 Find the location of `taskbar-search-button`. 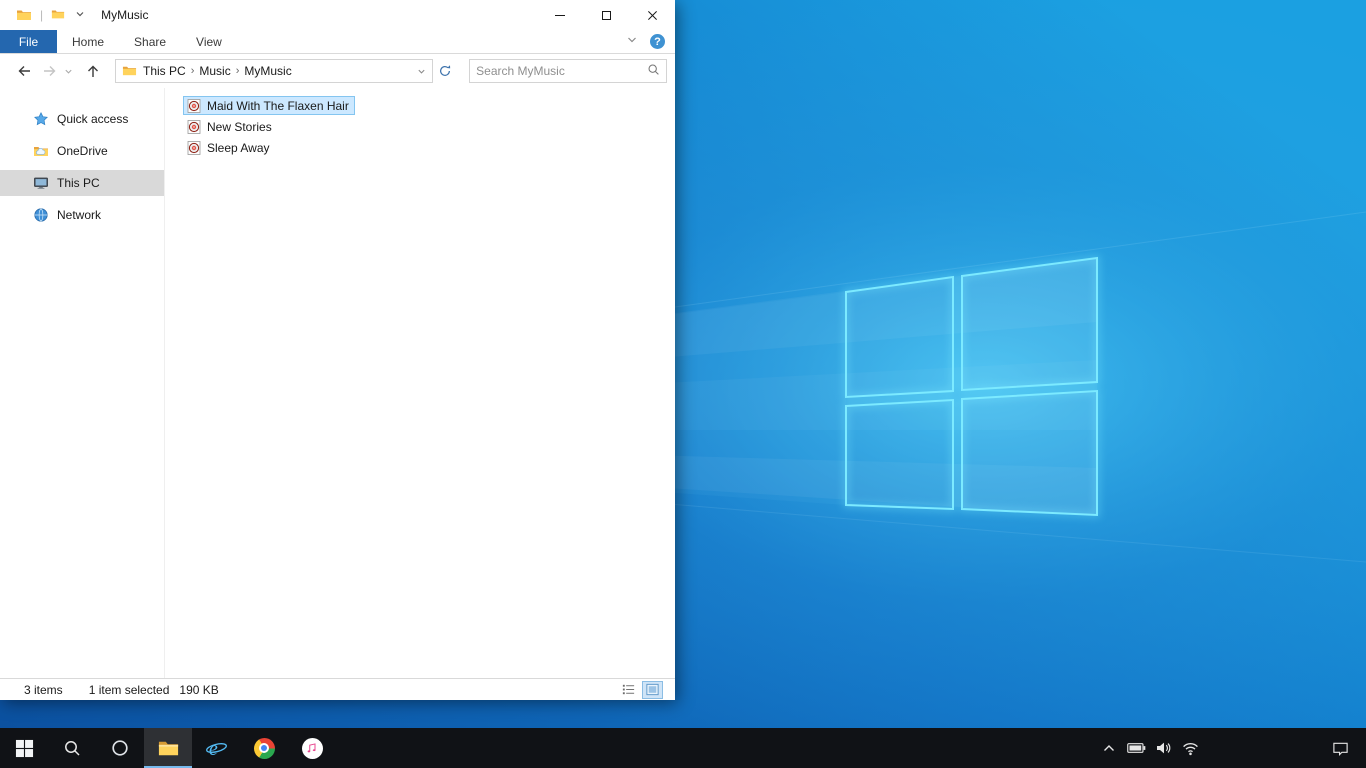

taskbar-search-button is located at coordinates (72, 748).